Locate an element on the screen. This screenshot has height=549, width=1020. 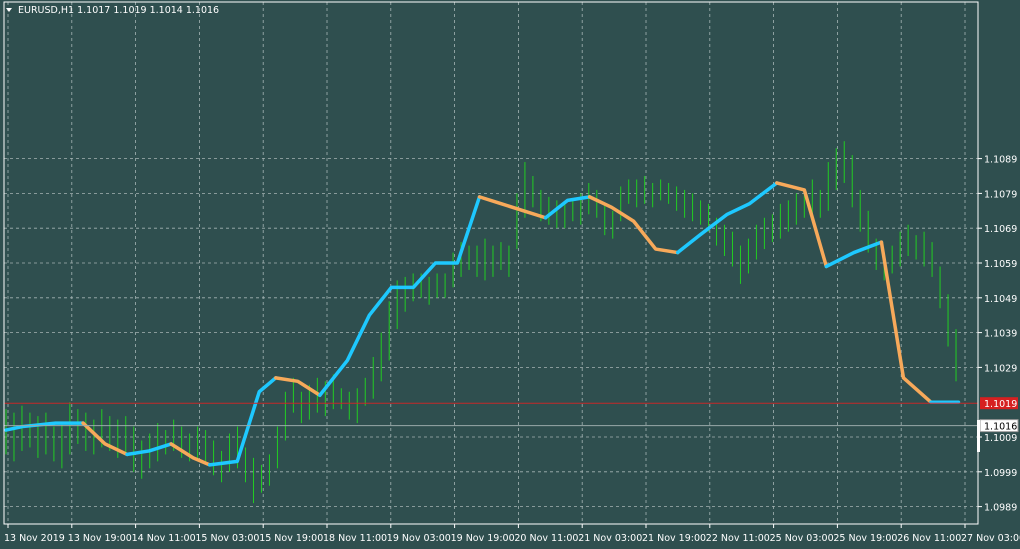
y-tick-label: 1.0999 is located at coordinates (1000, 473).